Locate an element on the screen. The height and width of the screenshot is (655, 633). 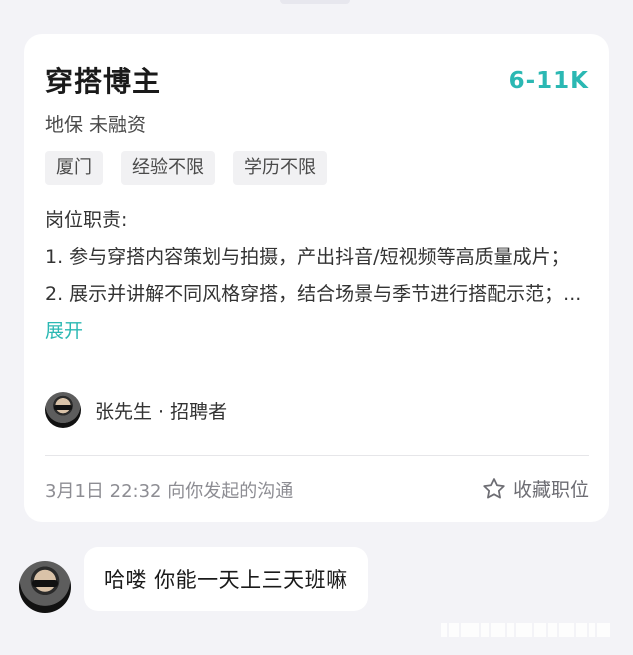
job-title: 穿搭博主 is located at coordinates (103, 81).